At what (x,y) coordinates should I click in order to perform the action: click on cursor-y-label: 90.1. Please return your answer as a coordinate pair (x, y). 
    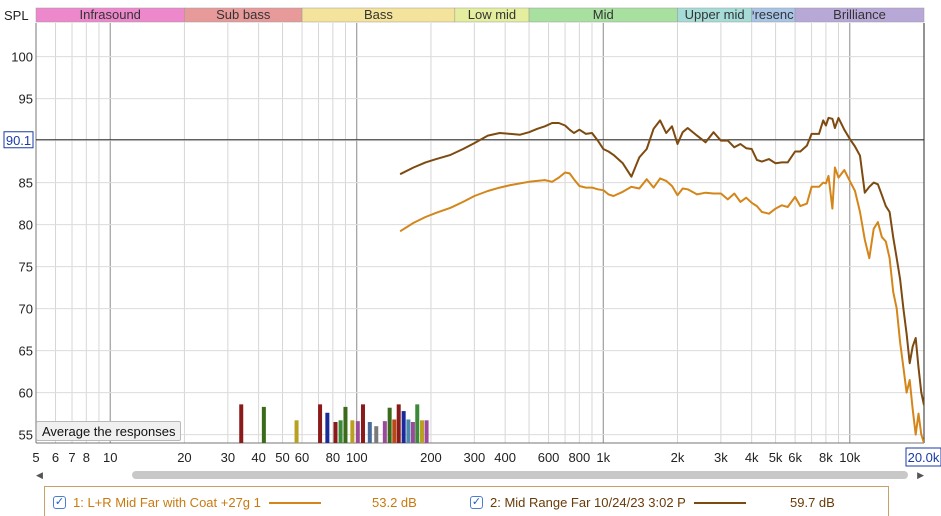
    Looking at the image, I should click on (18, 140).